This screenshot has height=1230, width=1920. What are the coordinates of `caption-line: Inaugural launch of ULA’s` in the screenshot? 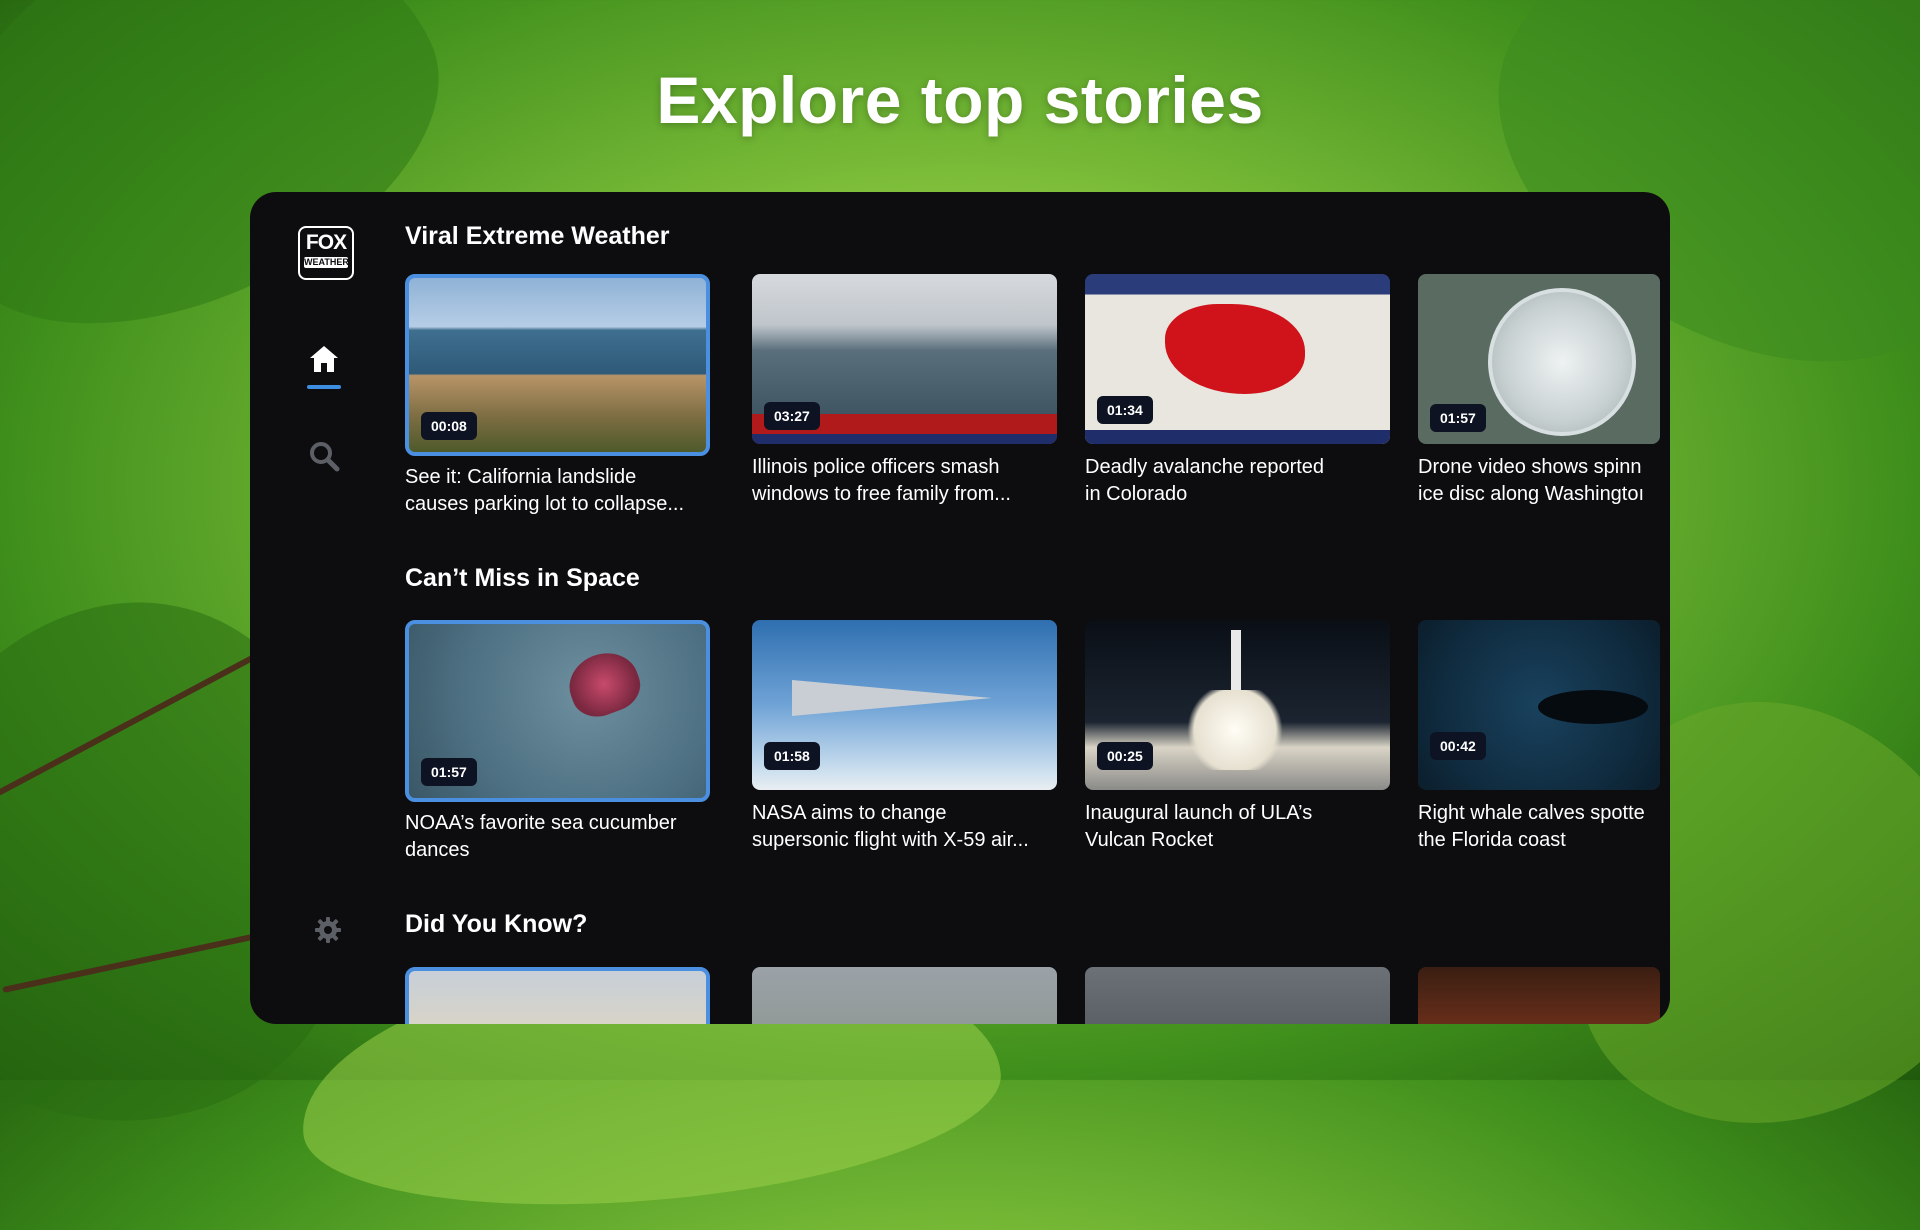 It's located at (1199, 813).